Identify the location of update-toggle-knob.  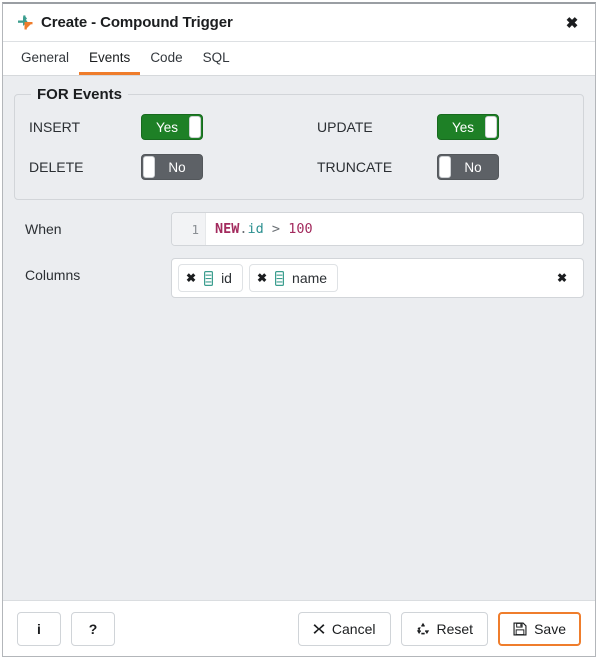
(491, 127).